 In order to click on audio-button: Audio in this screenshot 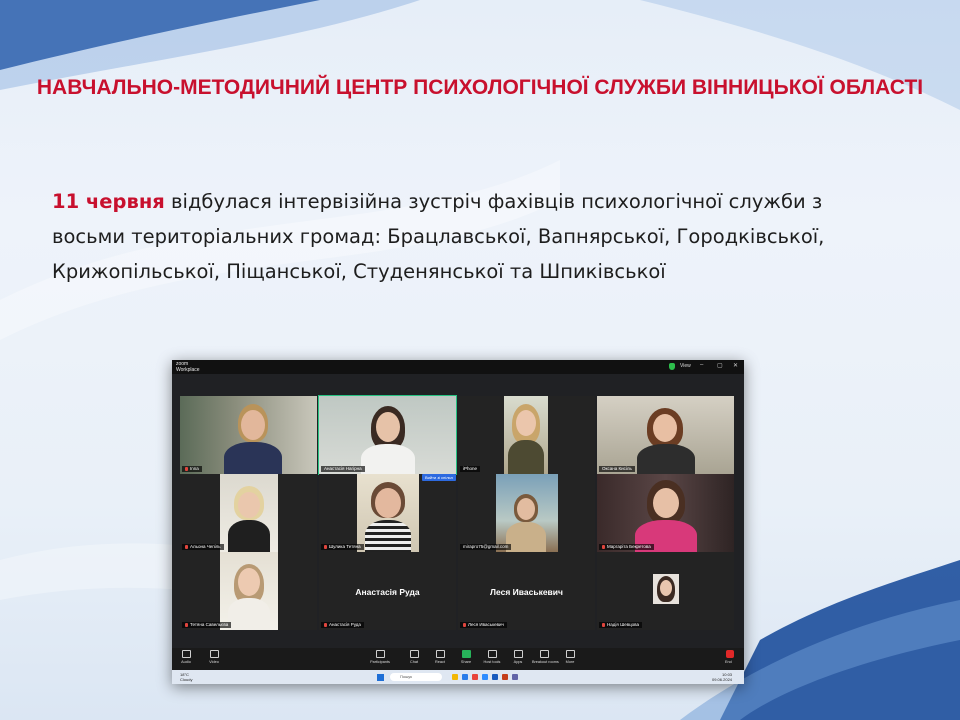, I will do `click(186, 657)`.